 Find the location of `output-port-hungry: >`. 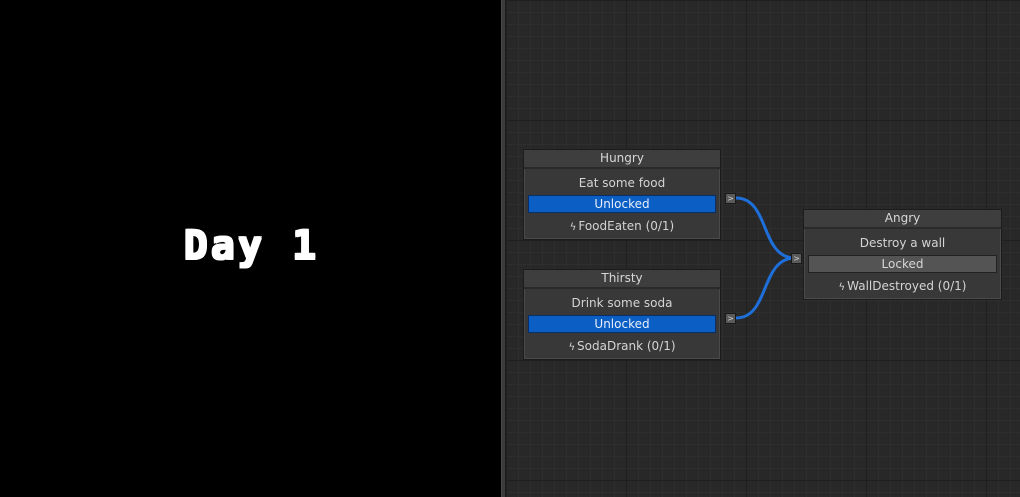

output-port-hungry: > is located at coordinates (730, 198).